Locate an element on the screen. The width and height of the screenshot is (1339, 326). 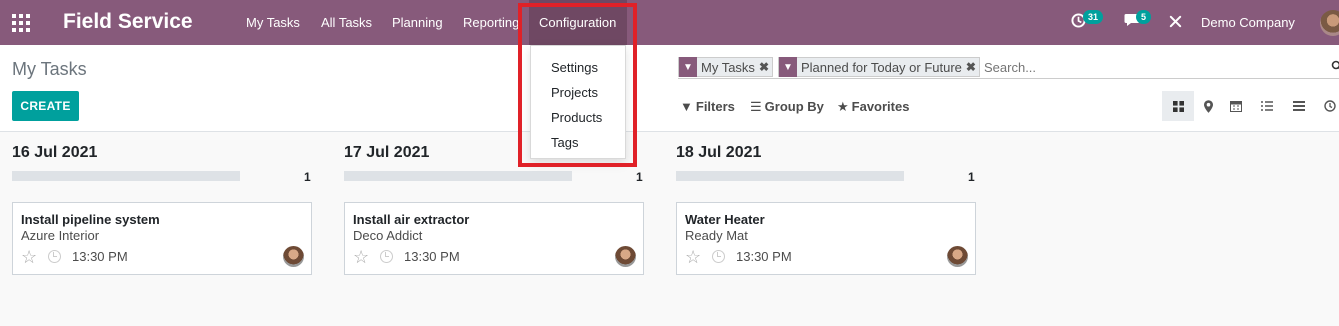
list-icon is located at coordinates (1267, 106).